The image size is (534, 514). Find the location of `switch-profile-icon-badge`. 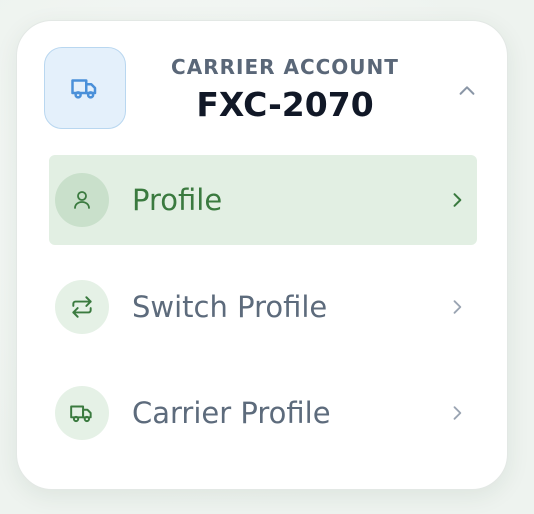

switch-profile-icon-badge is located at coordinates (82, 307).